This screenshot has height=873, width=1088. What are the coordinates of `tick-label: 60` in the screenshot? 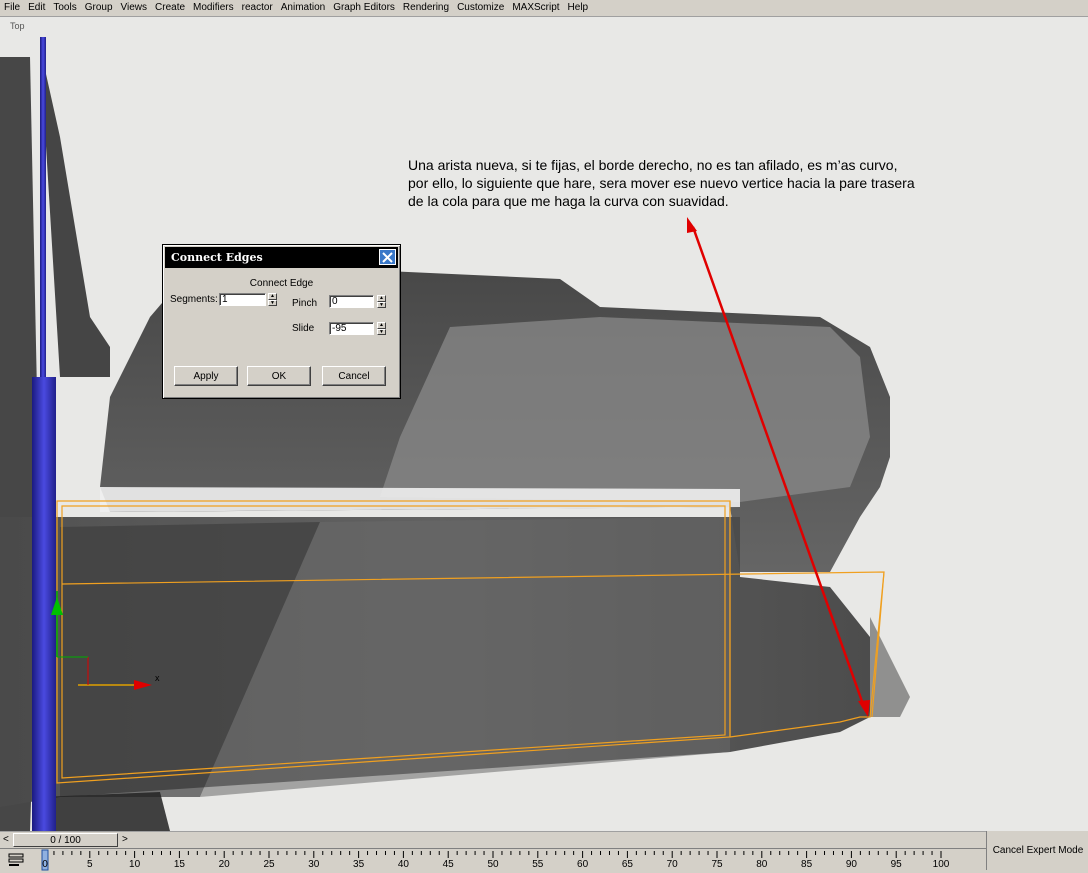 It's located at (583, 864).